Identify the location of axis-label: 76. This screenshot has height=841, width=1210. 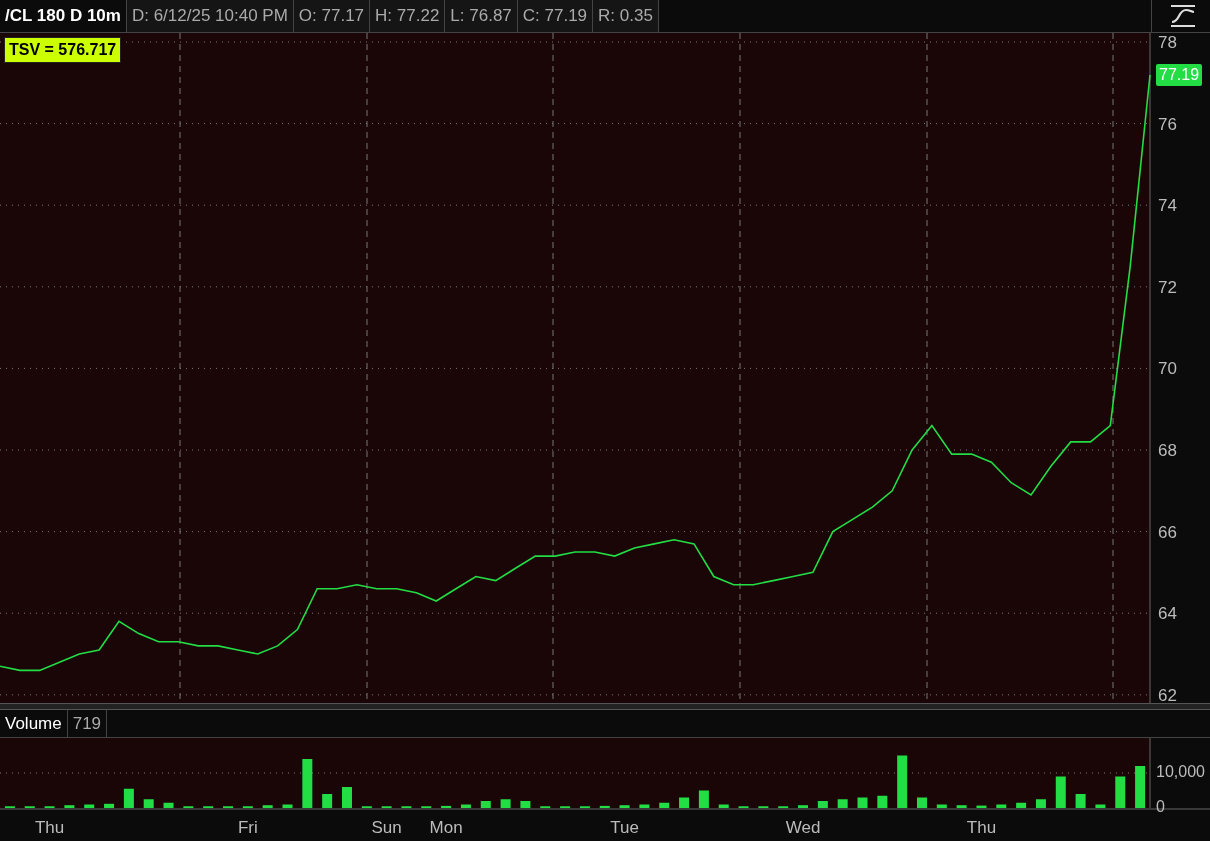
(1167, 124).